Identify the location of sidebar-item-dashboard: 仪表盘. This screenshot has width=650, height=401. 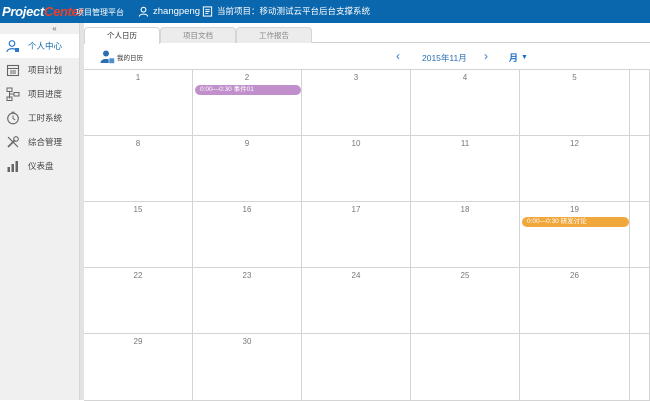
(39, 166).